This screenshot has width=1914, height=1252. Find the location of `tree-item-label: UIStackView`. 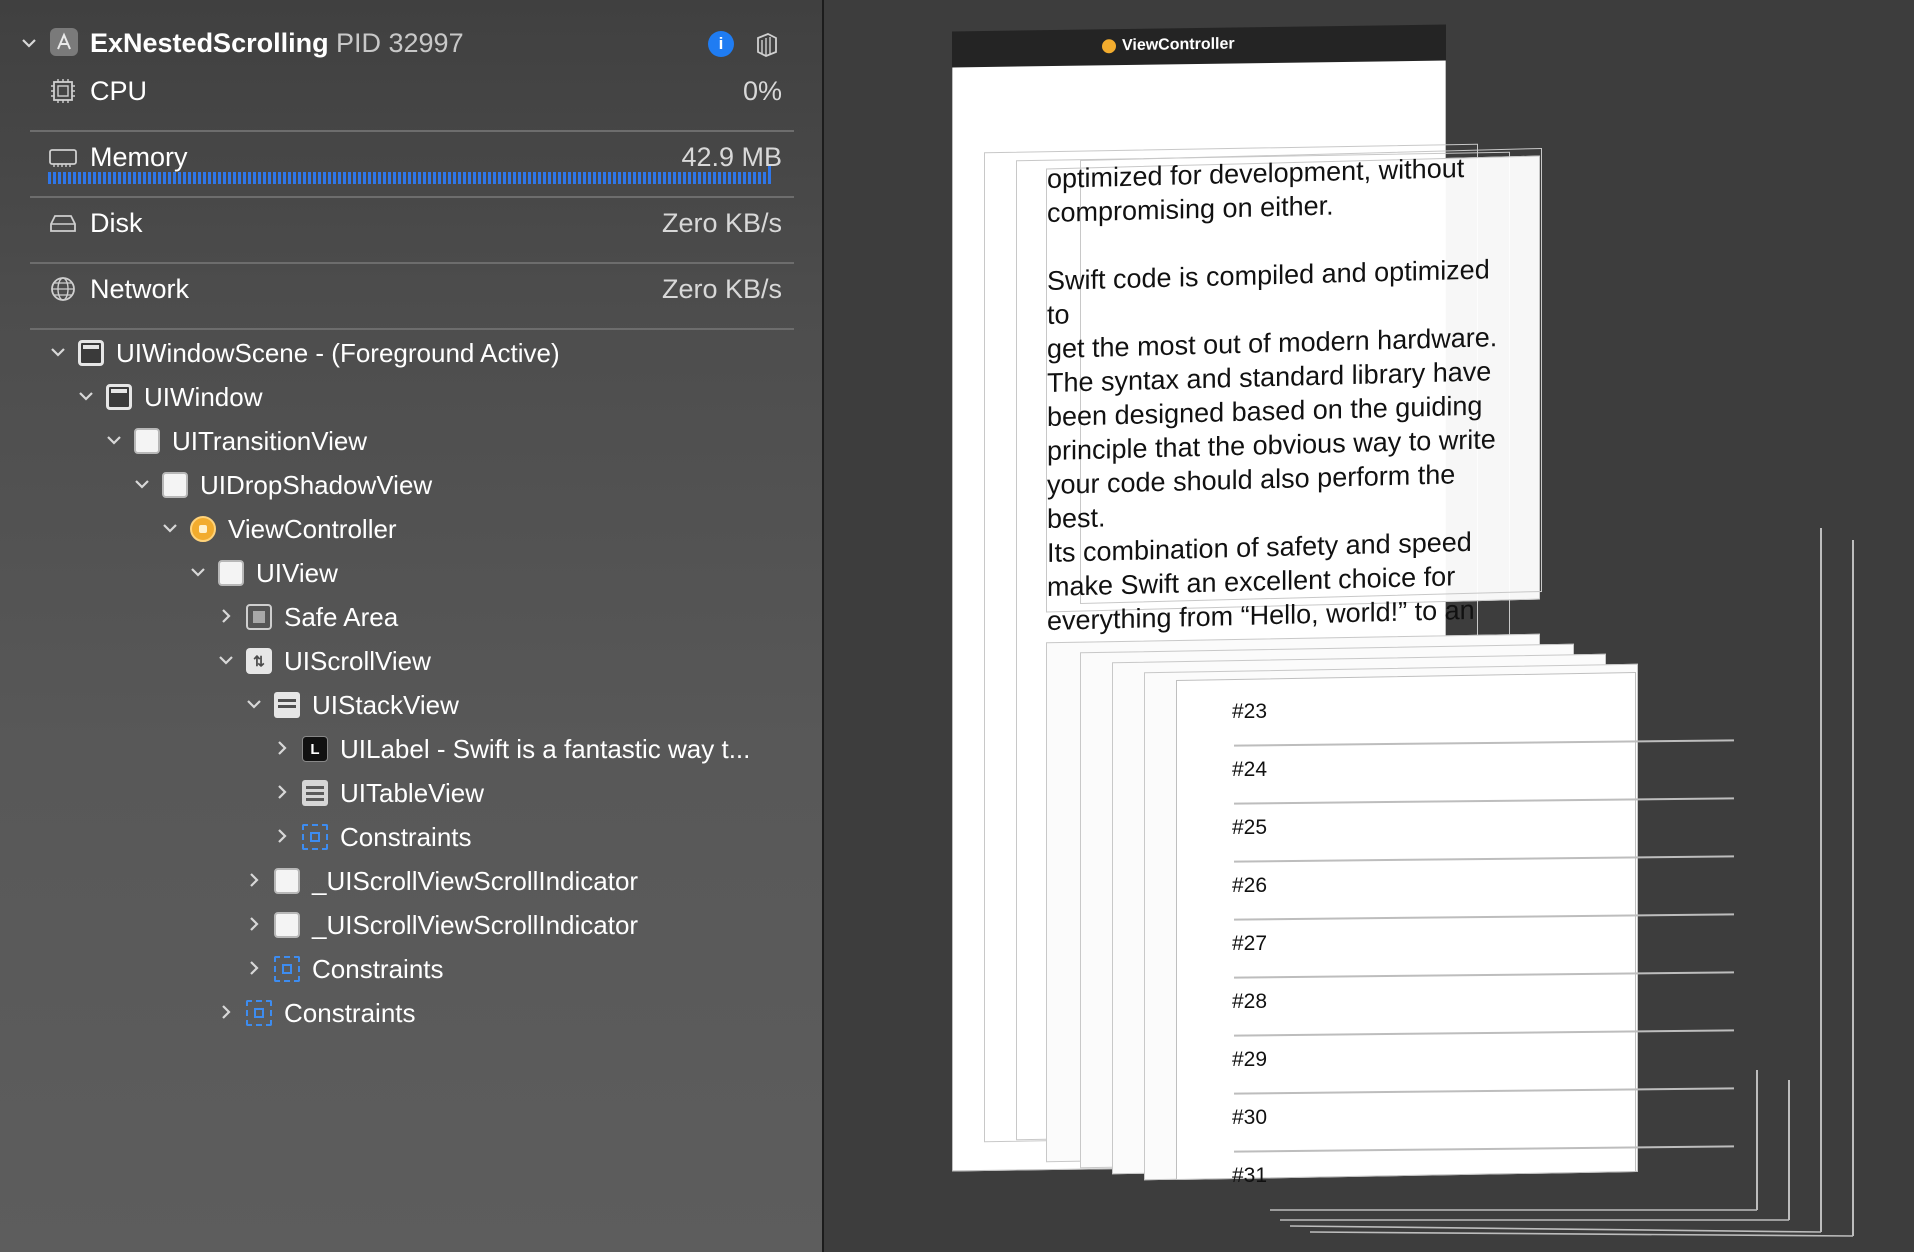

tree-item-label: UIStackView is located at coordinates (385, 705).